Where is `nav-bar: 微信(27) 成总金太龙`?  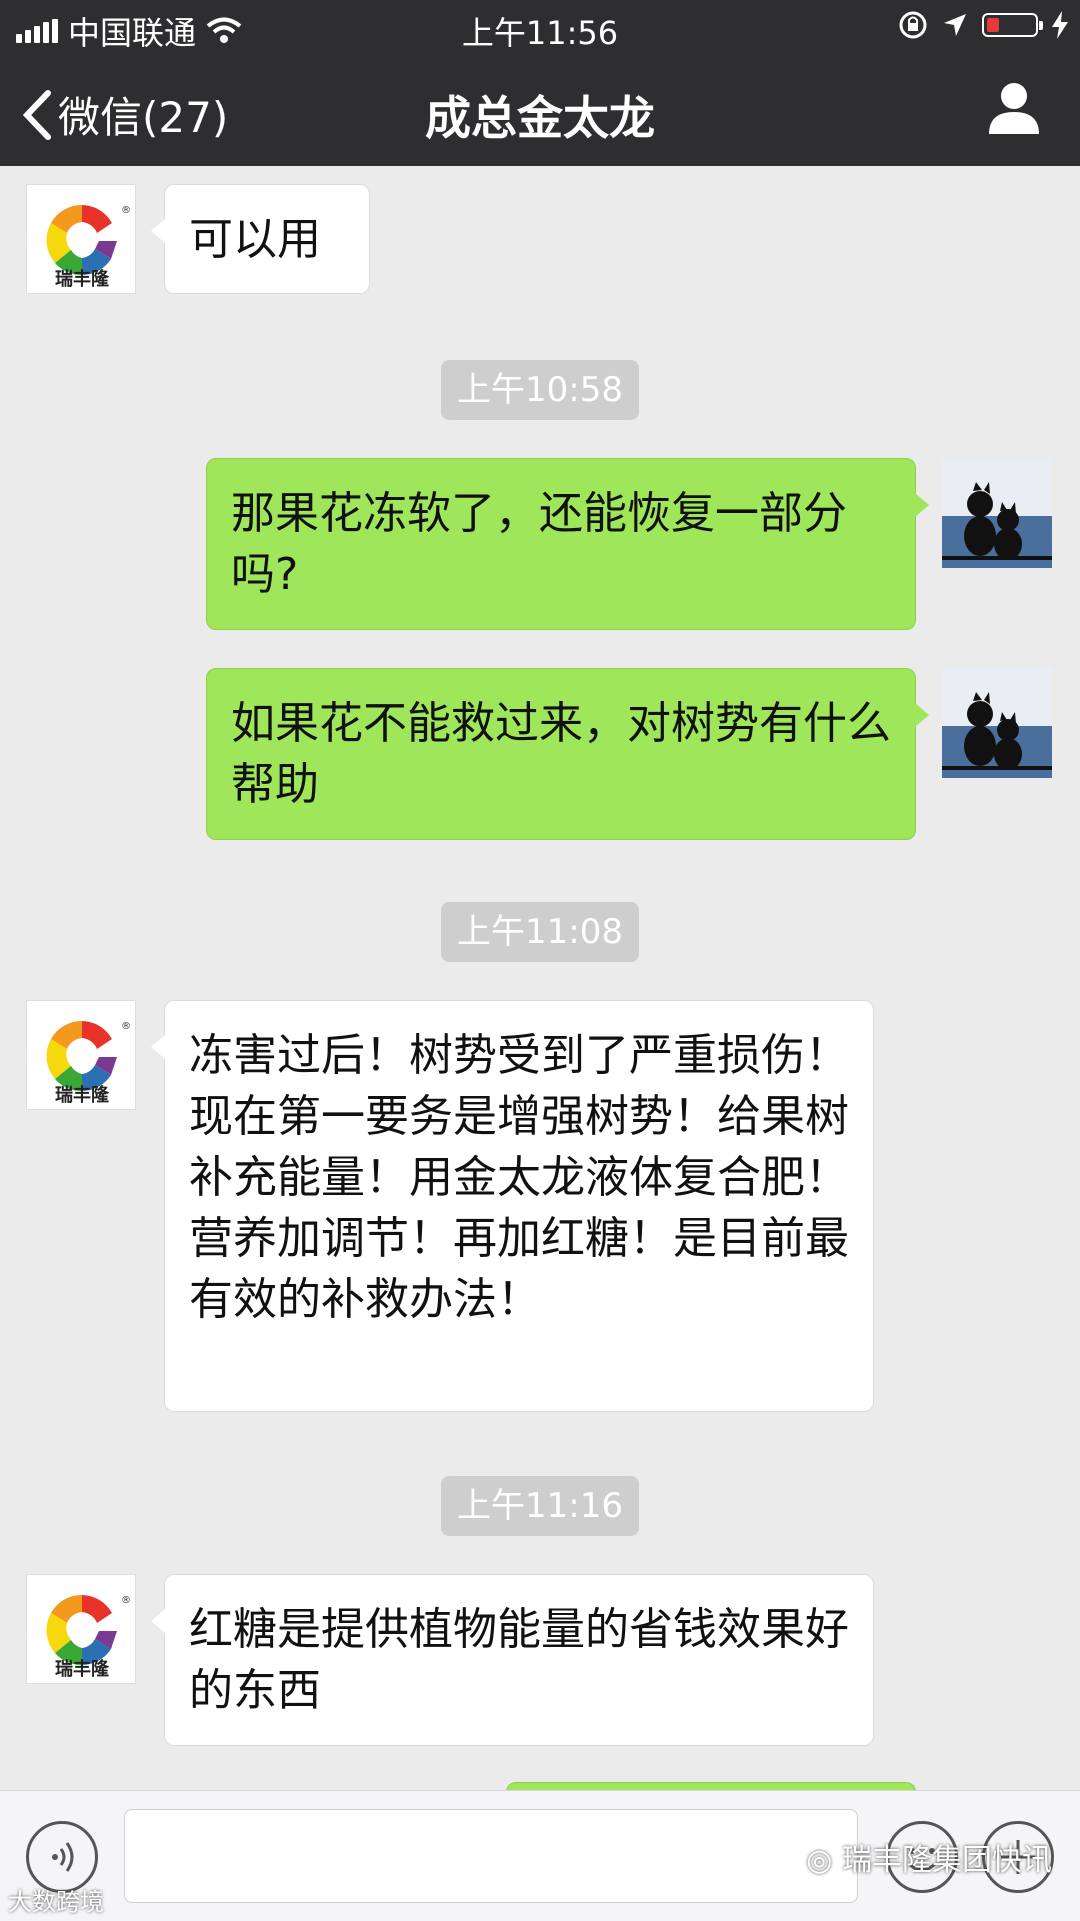 nav-bar: 微信(27) 成总金太龙 is located at coordinates (540, 112).